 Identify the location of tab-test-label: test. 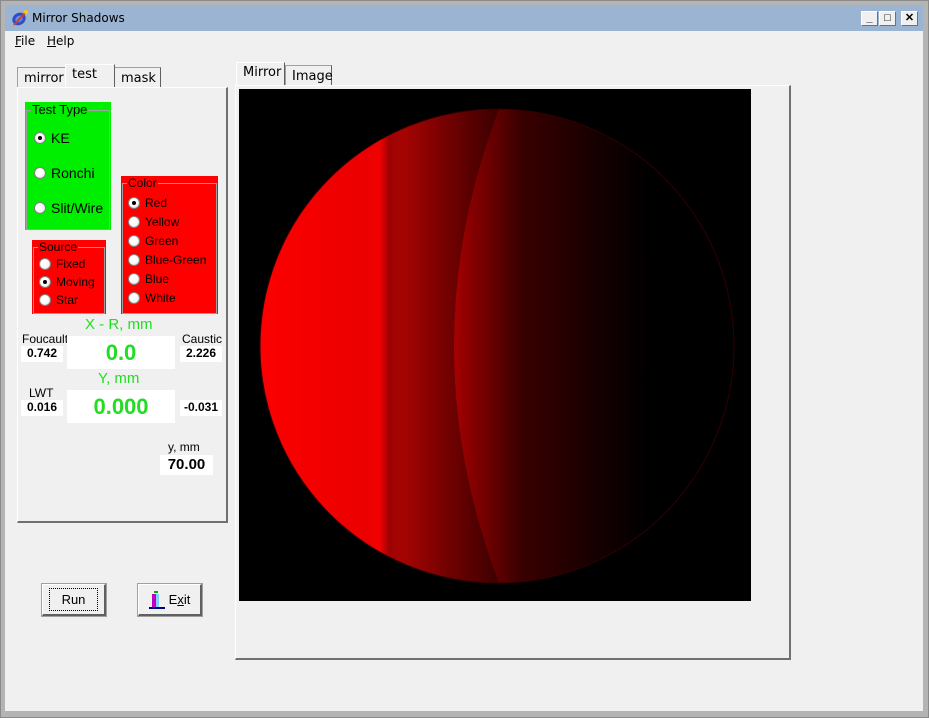
(84, 74).